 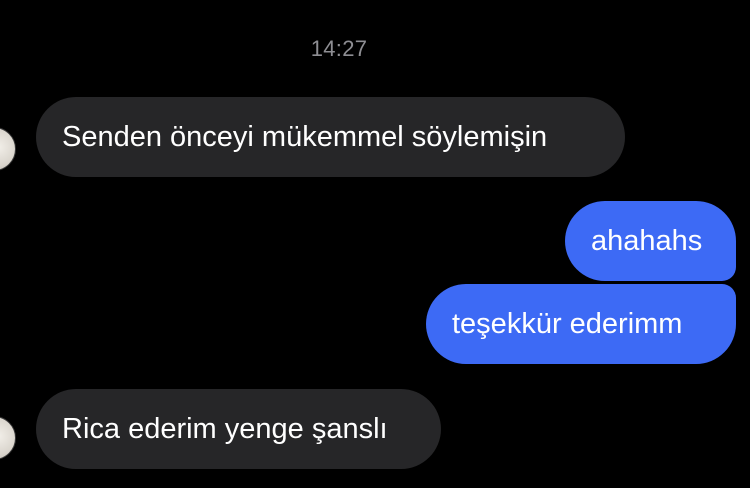 I want to click on outgoing-message-bubble: teşekkür ederimm, so click(x=581, y=324).